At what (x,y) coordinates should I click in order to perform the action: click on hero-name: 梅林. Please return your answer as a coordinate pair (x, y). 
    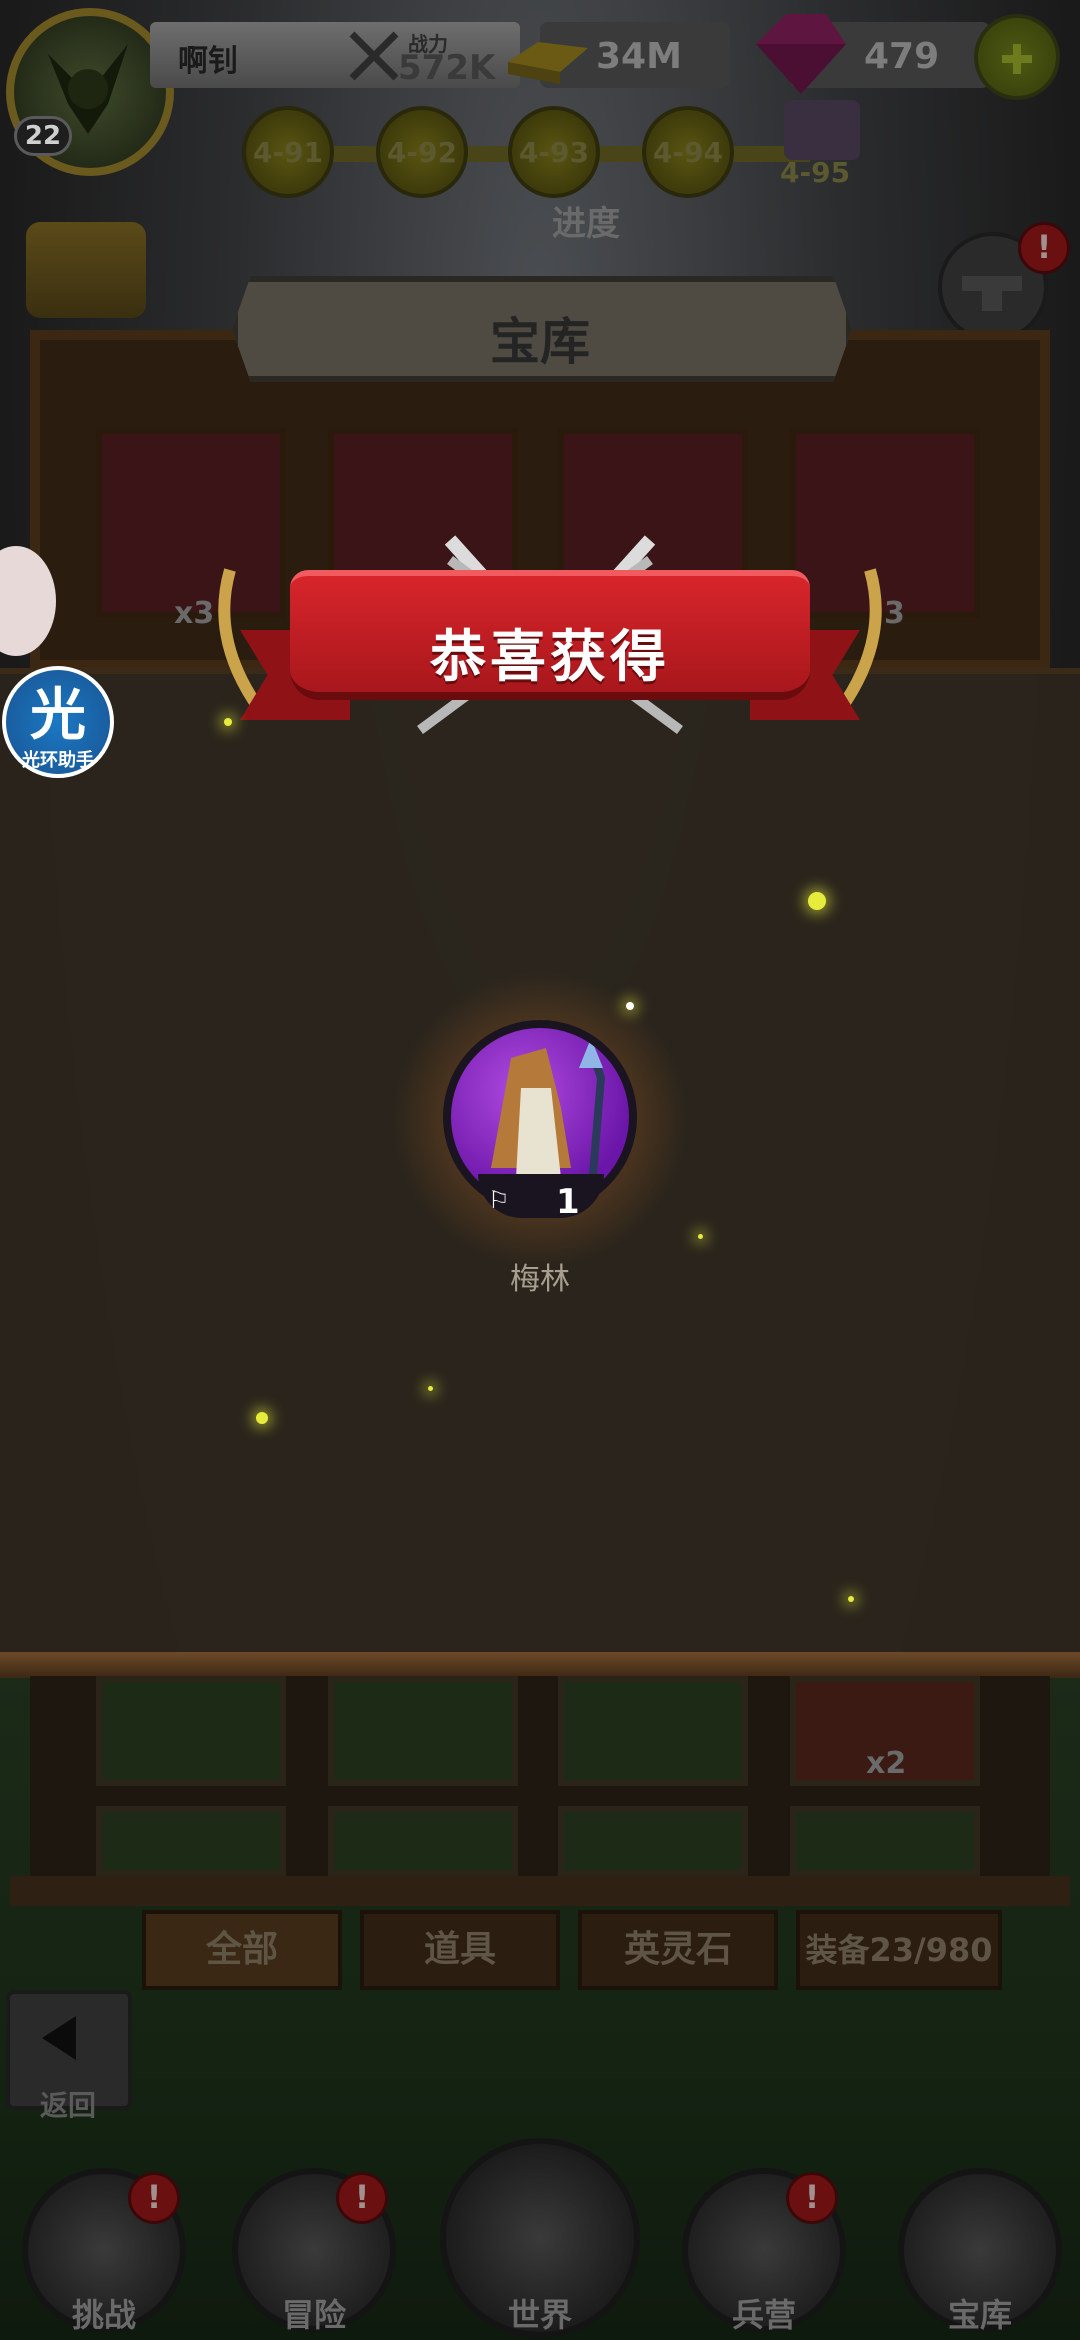
    Looking at the image, I should click on (540, 1279).